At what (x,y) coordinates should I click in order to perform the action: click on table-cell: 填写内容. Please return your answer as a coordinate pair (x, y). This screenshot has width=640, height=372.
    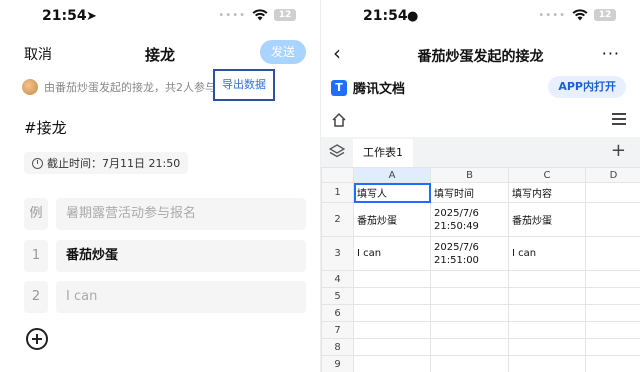
    Looking at the image, I should click on (547, 192).